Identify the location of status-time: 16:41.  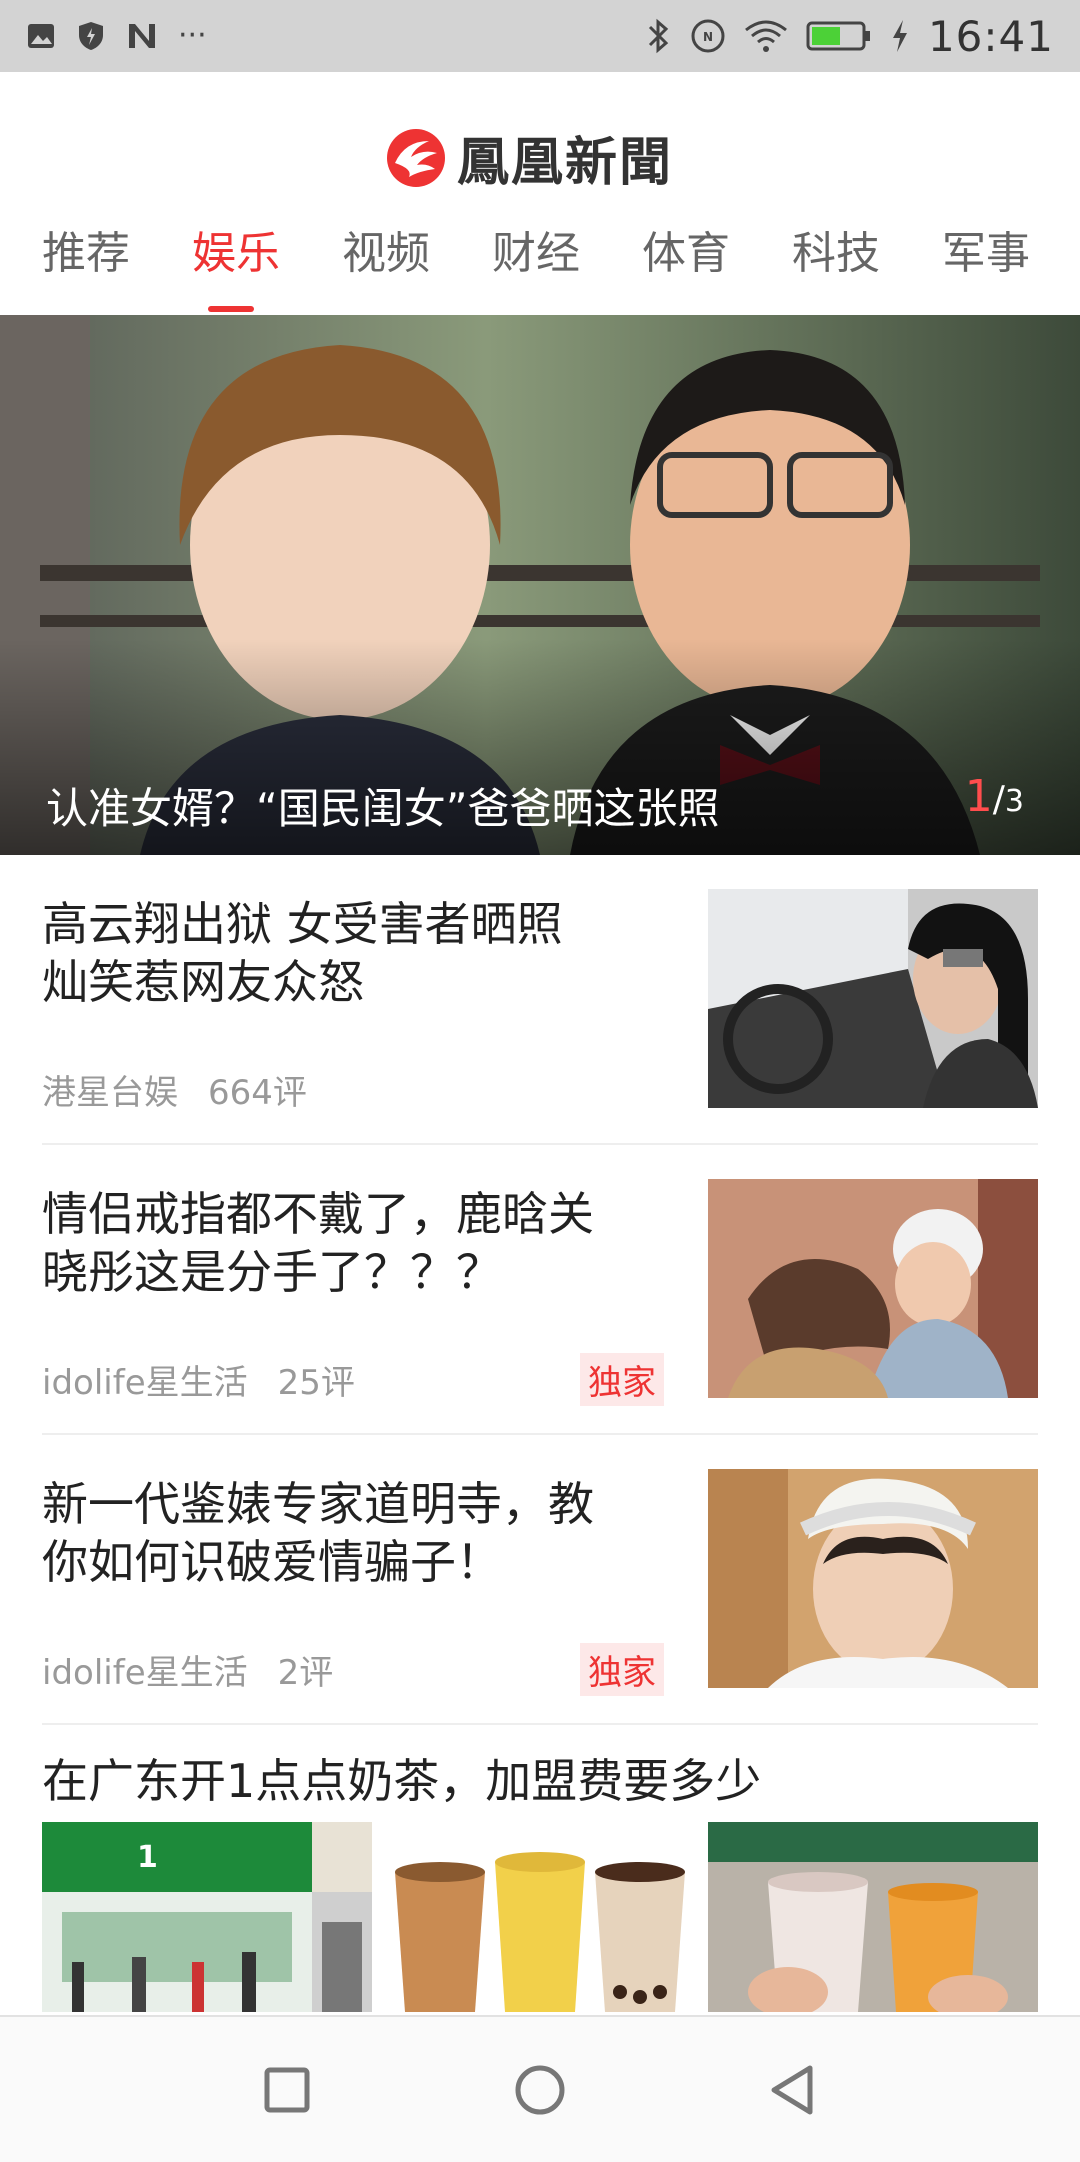
(990, 36).